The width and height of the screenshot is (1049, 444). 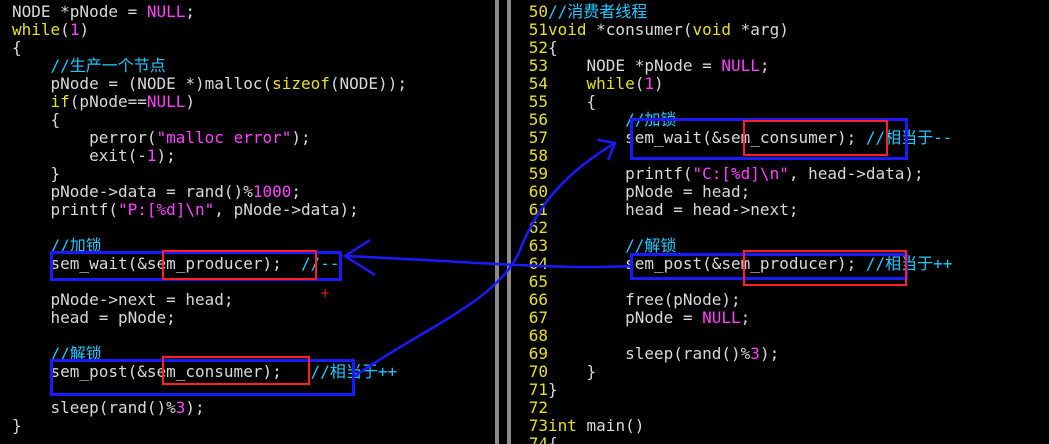 What do you see at coordinates (607, 149) in the screenshot?
I see `arrow-consumer-head` at bounding box center [607, 149].